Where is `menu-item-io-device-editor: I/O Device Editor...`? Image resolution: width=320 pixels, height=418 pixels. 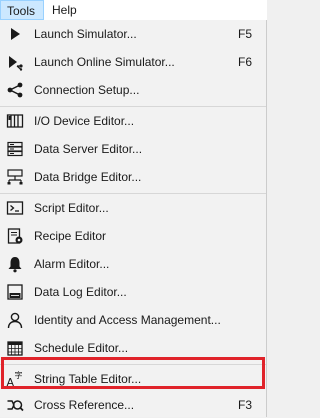
menu-item-io-device-editor: I/O Device Editor... is located at coordinates (133, 121).